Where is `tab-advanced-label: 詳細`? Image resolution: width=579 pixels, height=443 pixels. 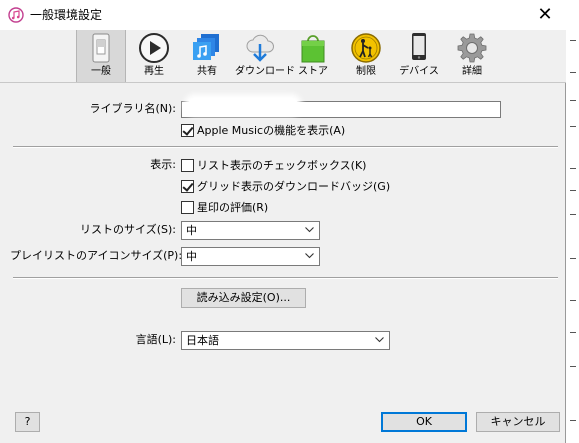 tab-advanced-label: 詳細 is located at coordinates (472, 71).